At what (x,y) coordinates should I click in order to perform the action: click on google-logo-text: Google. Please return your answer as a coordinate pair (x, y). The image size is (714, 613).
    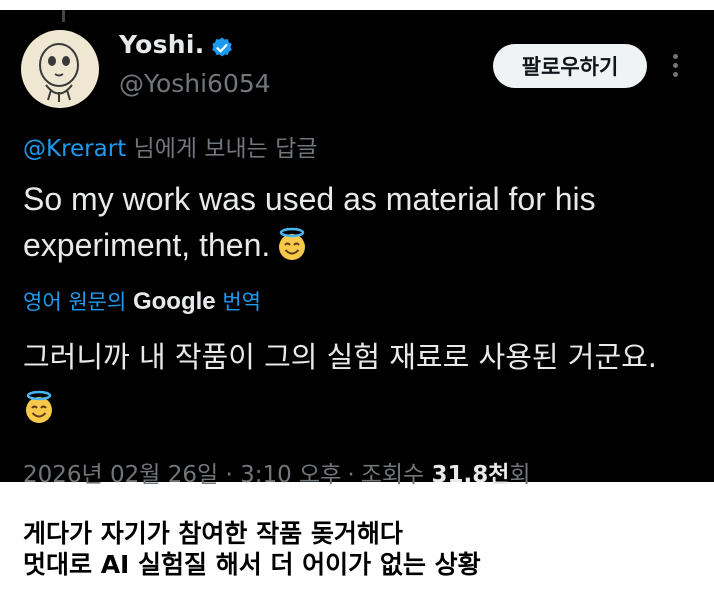
    Looking at the image, I should click on (174, 301).